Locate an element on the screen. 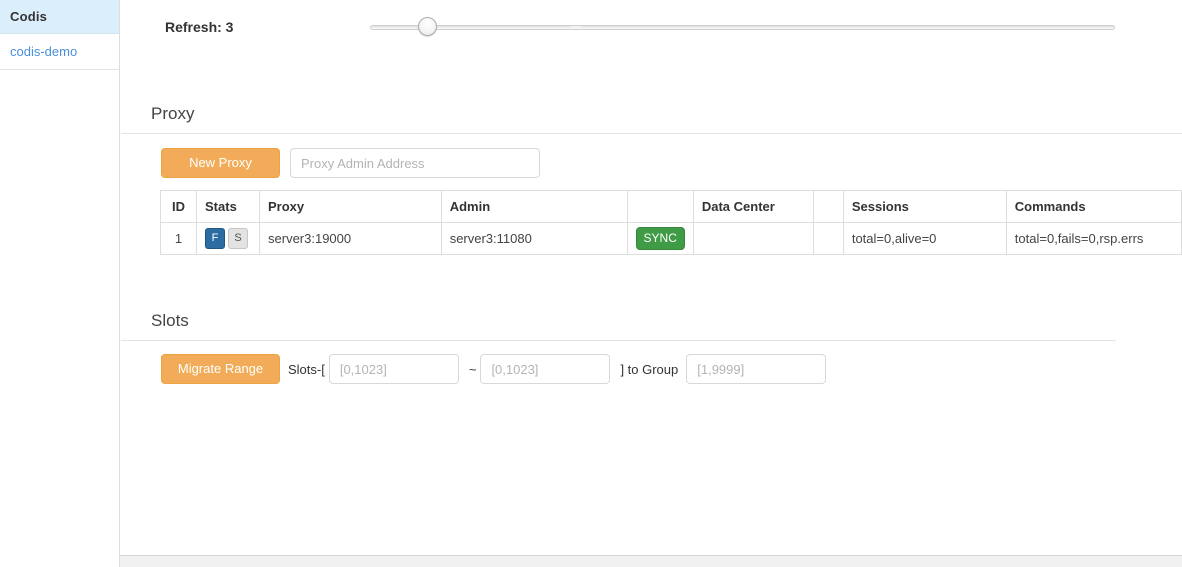 The width and height of the screenshot is (1182, 567). slider-thumb is located at coordinates (427, 26).